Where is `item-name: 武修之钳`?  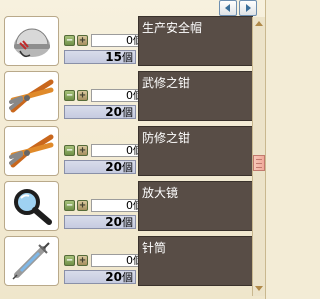 item-name: 武修之钳 is located at coordinates (195, 96).